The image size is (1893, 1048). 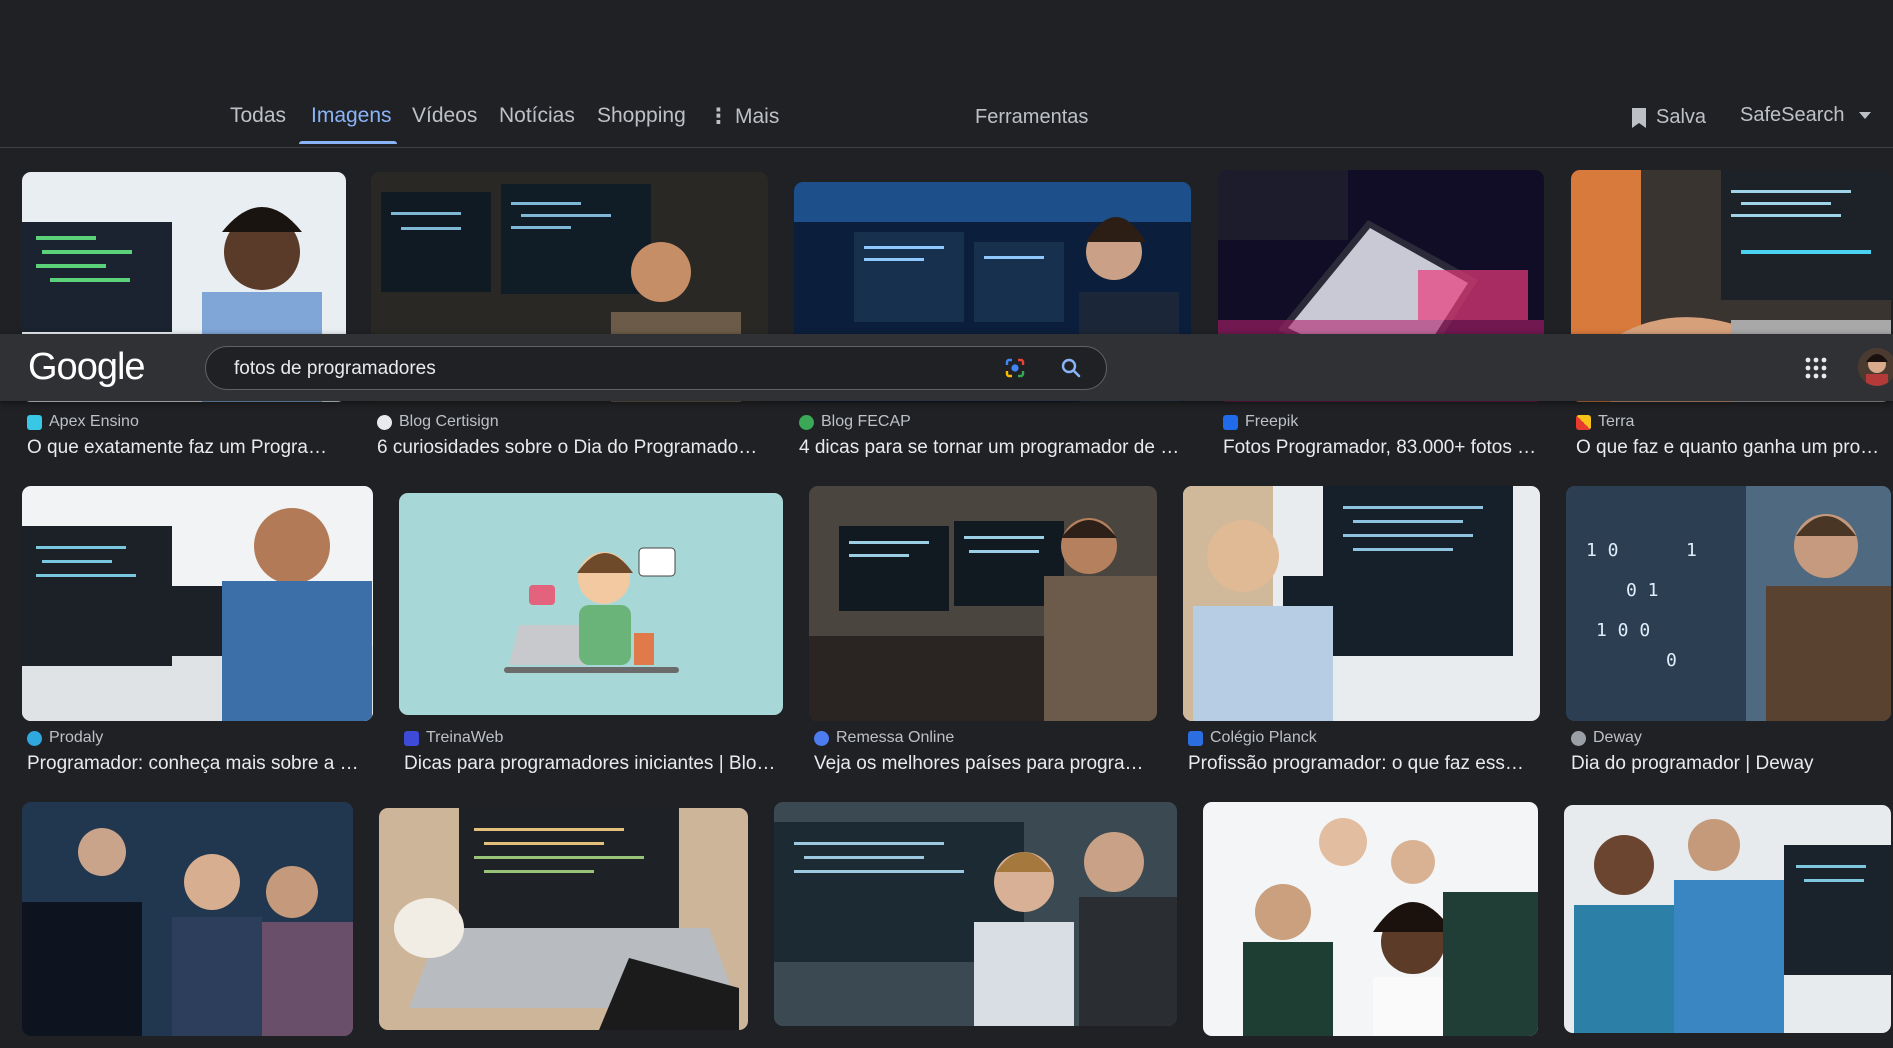 I want to click on result-image: 1 0 0 1 1 0 0 0 1, so click(x=1728, y=603).